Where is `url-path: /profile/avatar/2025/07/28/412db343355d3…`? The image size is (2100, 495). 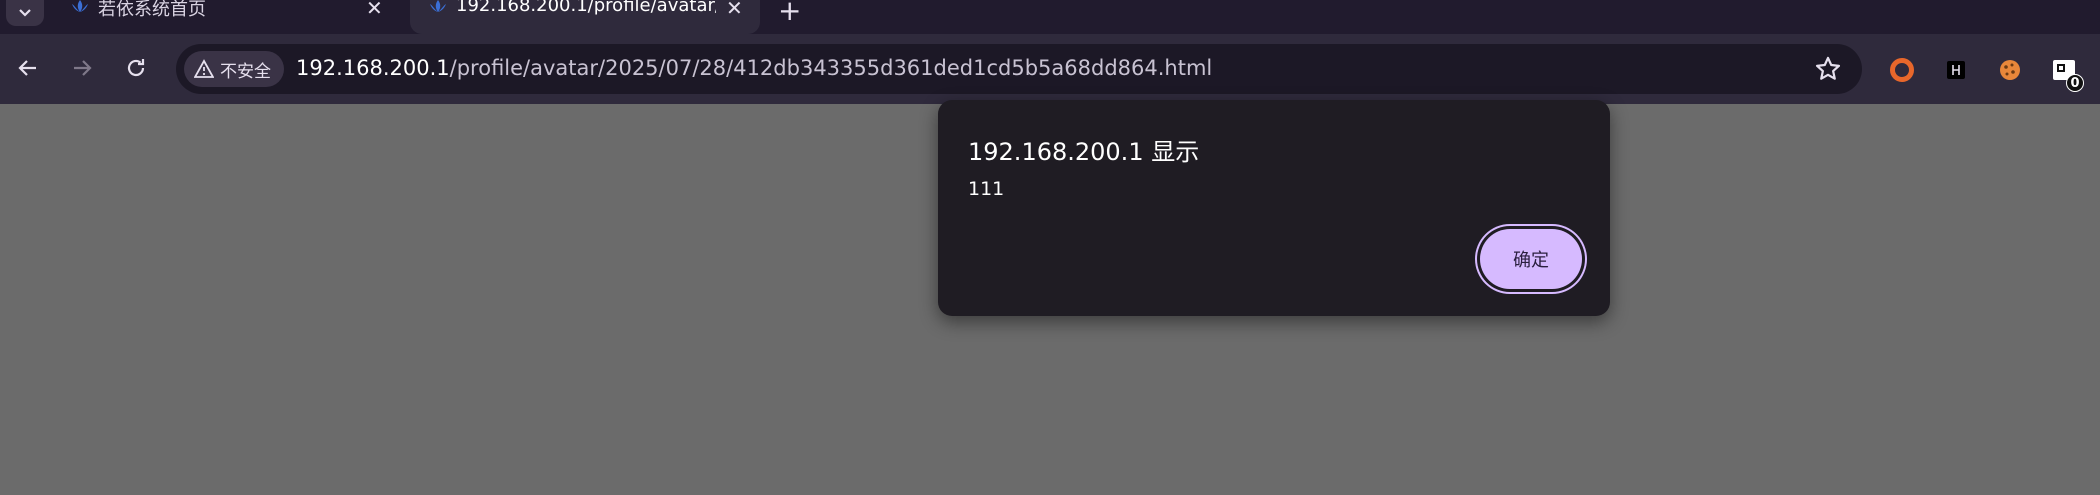
url-path: /profile/avatar/2025/07/28/412db343355d3… is located at coordinates (831, 68).